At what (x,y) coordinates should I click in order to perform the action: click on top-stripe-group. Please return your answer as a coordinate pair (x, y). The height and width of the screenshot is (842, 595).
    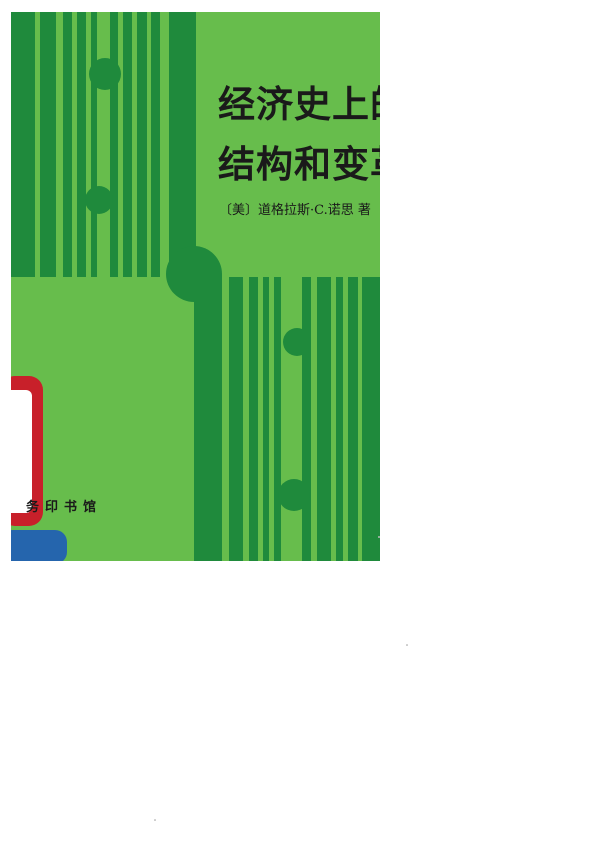
    Looking at the image, I should click on (116, 157).